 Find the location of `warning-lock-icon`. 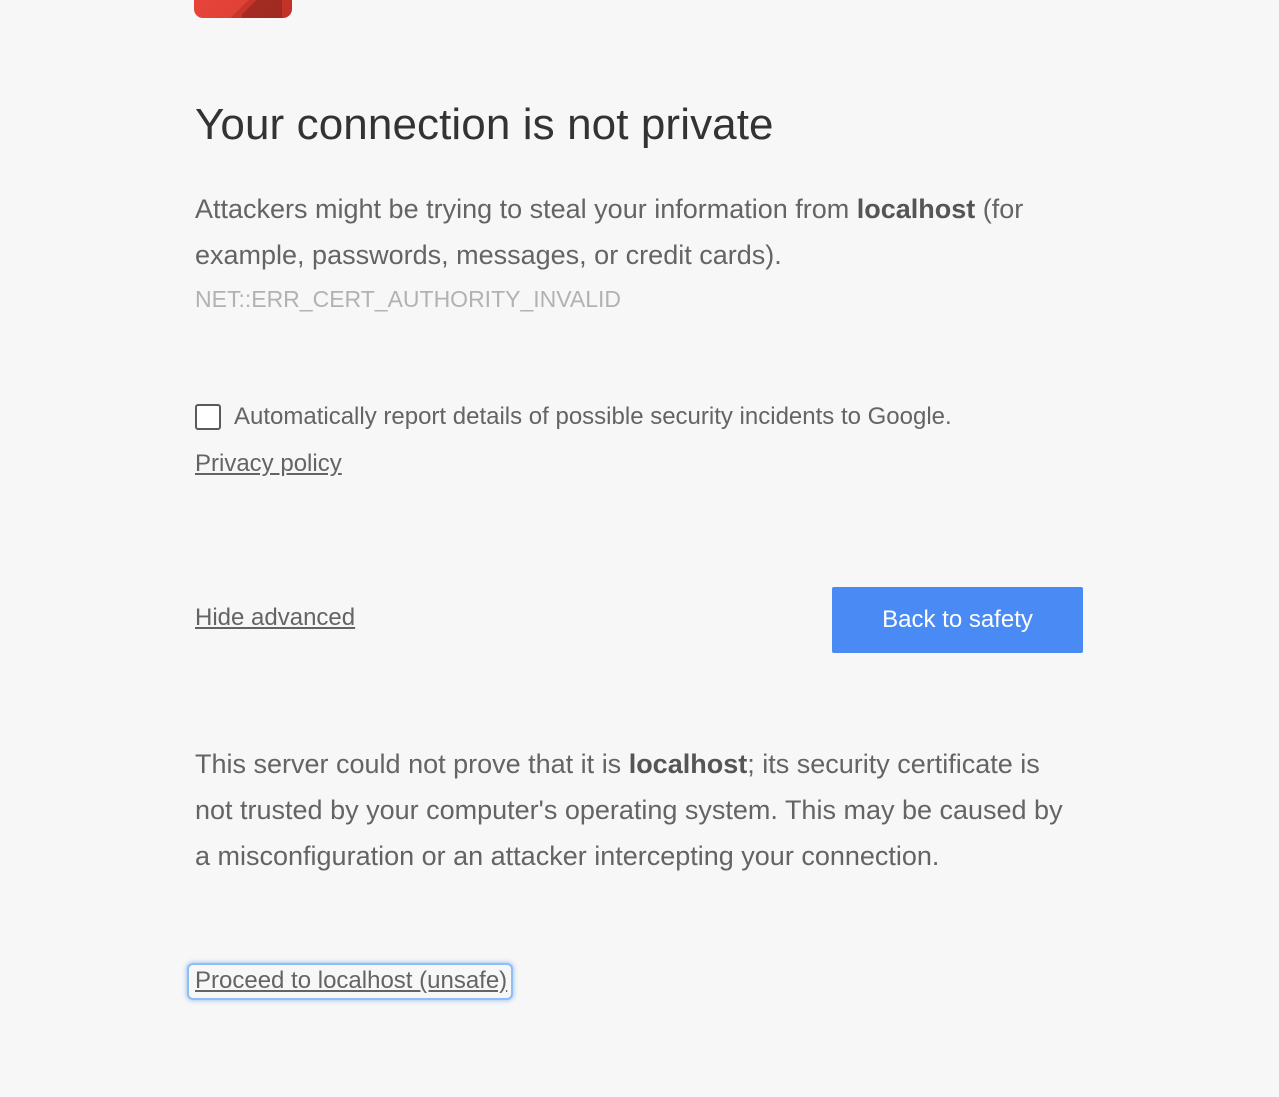

warning-lock-icon is located at coordinates (243, 9).